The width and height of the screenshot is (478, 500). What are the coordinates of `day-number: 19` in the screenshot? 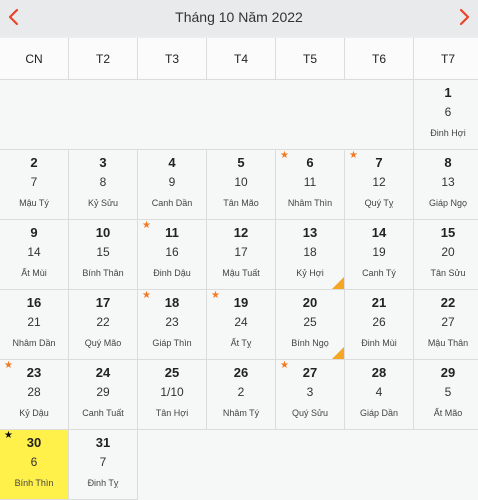 It's located at (241, 302).